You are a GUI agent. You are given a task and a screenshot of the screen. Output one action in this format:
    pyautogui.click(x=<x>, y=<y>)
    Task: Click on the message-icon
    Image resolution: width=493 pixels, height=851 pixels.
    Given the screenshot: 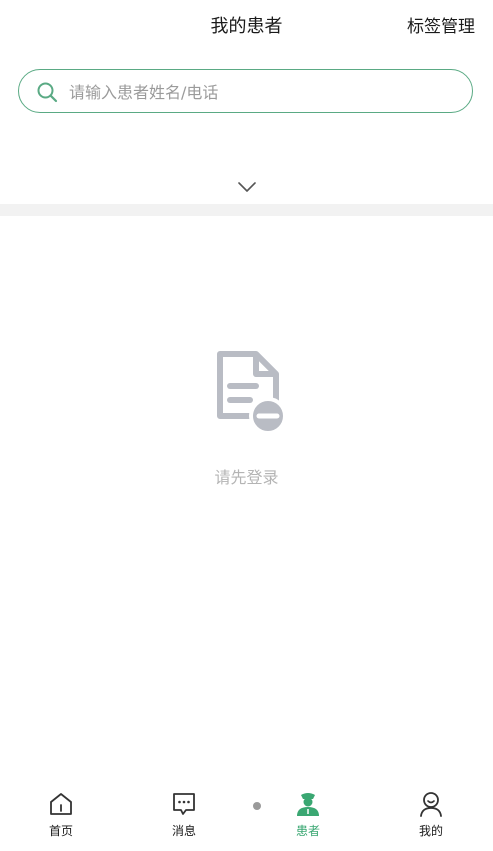 What is the action you would take?
    pyautogui.click(x=184, y=804)
    